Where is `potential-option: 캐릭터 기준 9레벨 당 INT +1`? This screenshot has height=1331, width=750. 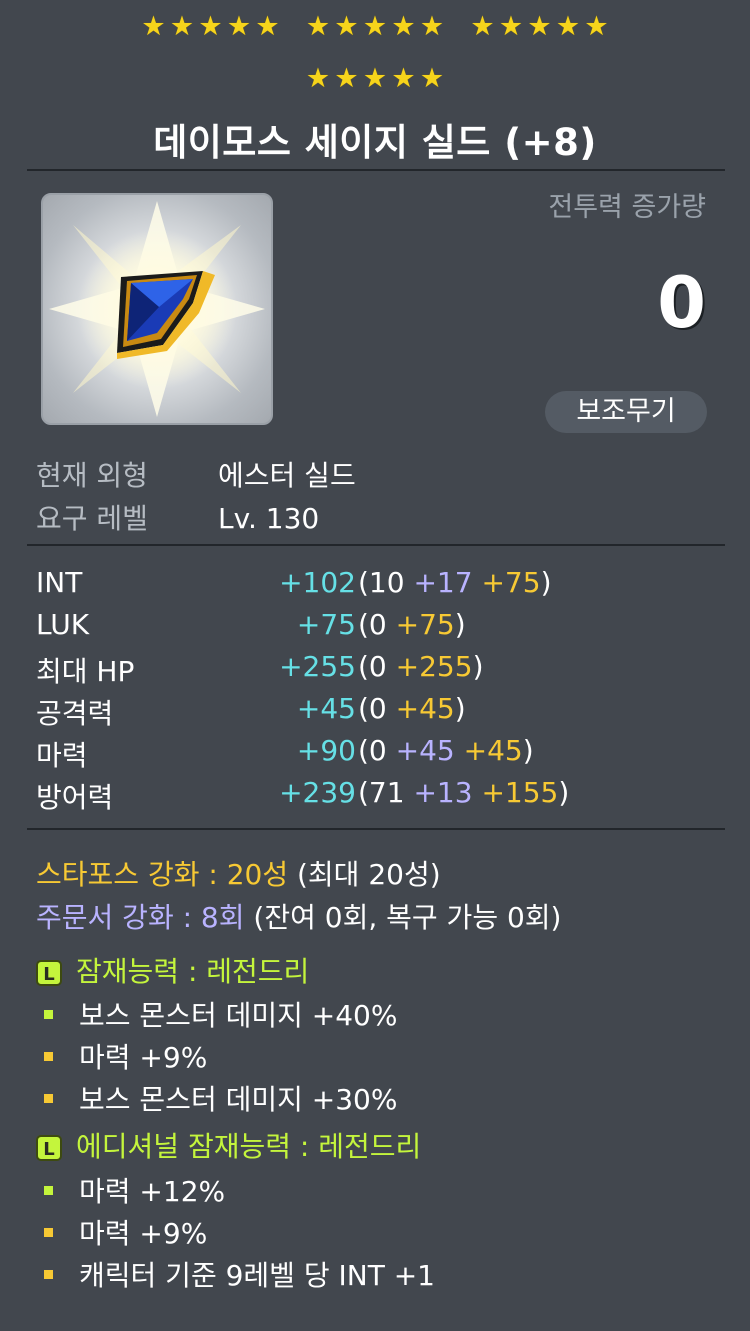
potential-option: 캐릭터 기준 9레벨 당 INT +1 is located at coordinates (239, 1274).